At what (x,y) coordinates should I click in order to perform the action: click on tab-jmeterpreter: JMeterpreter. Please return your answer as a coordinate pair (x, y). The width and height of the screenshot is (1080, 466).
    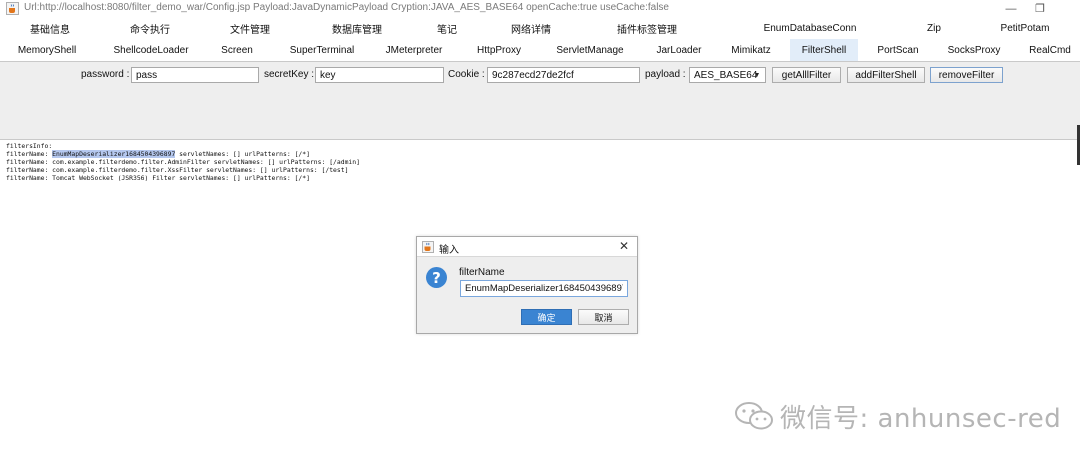
    Looking at the image, I should click on (414, 50).